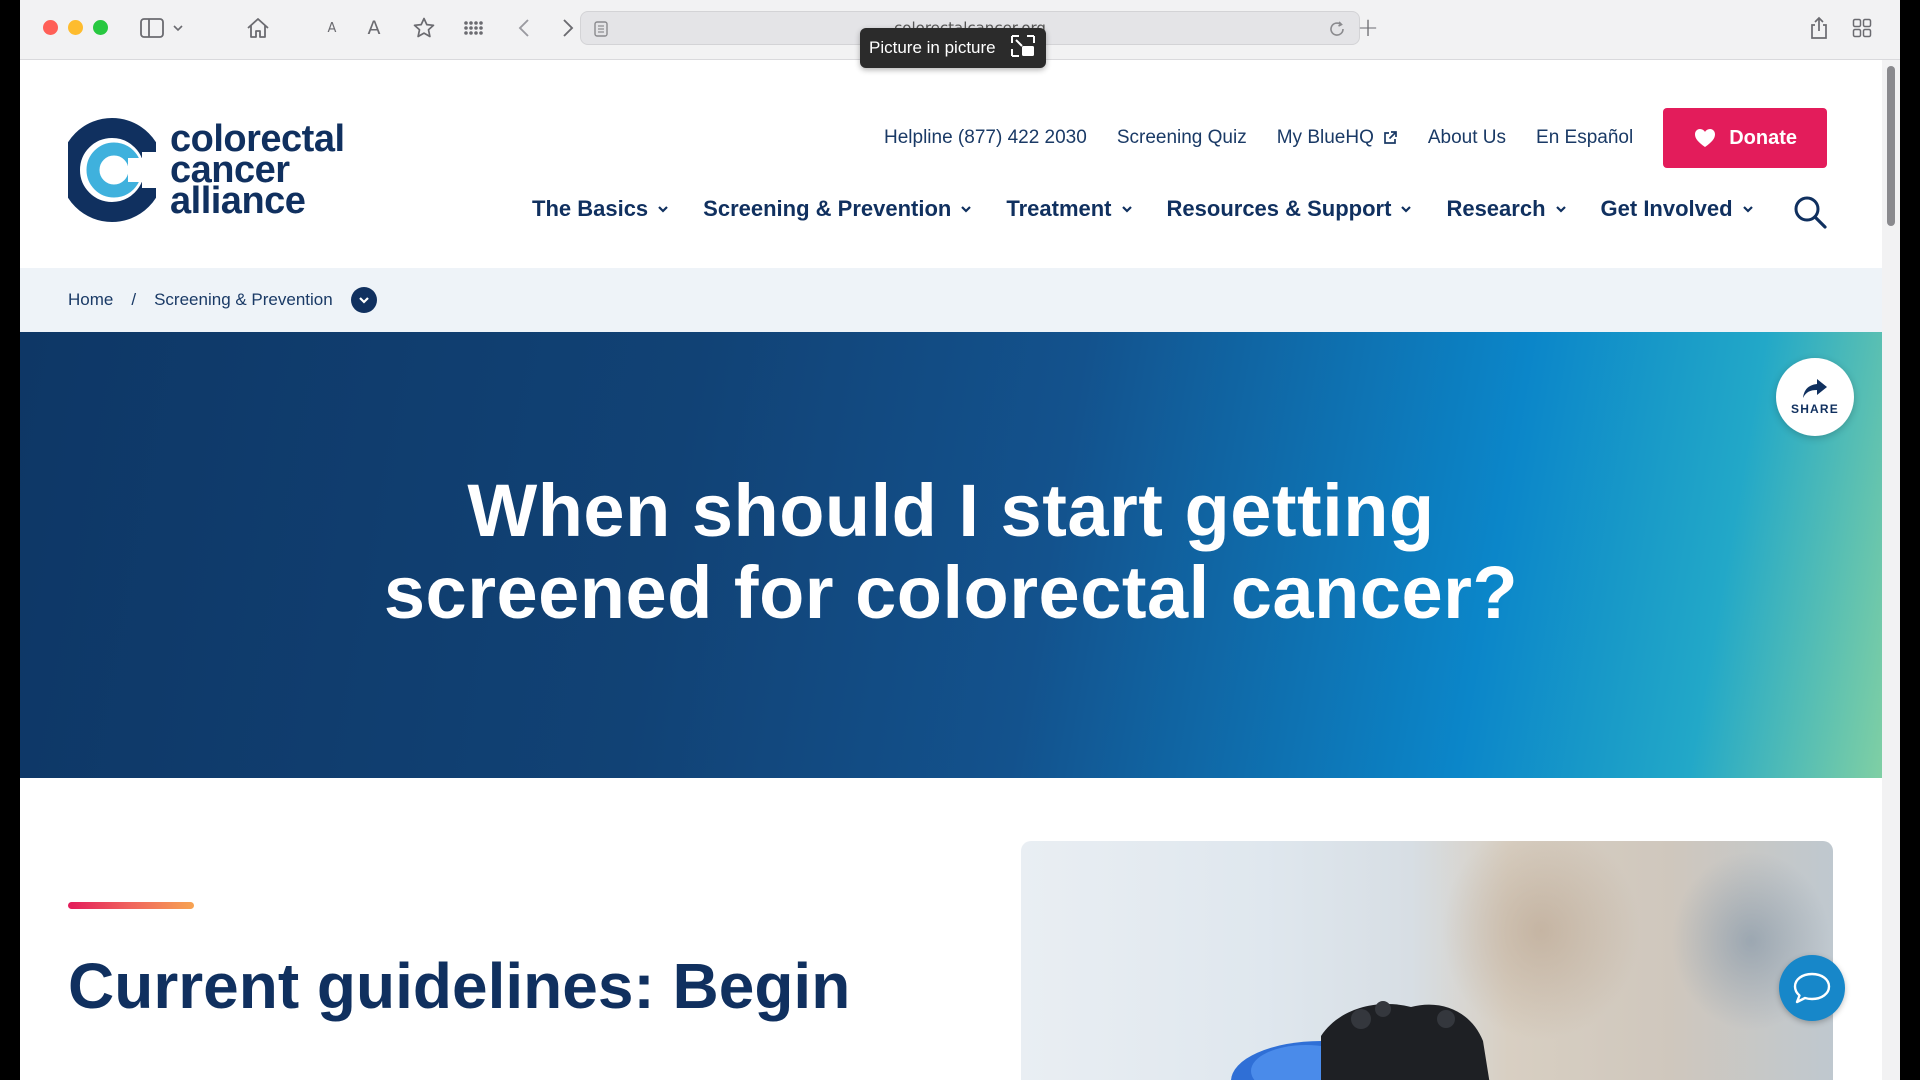 This screenshot has height=1080, width=1920. What do you see at coordinates (1810, 212) in the screenshot?
I see `search-icon` at bounding box center [1810, 212].